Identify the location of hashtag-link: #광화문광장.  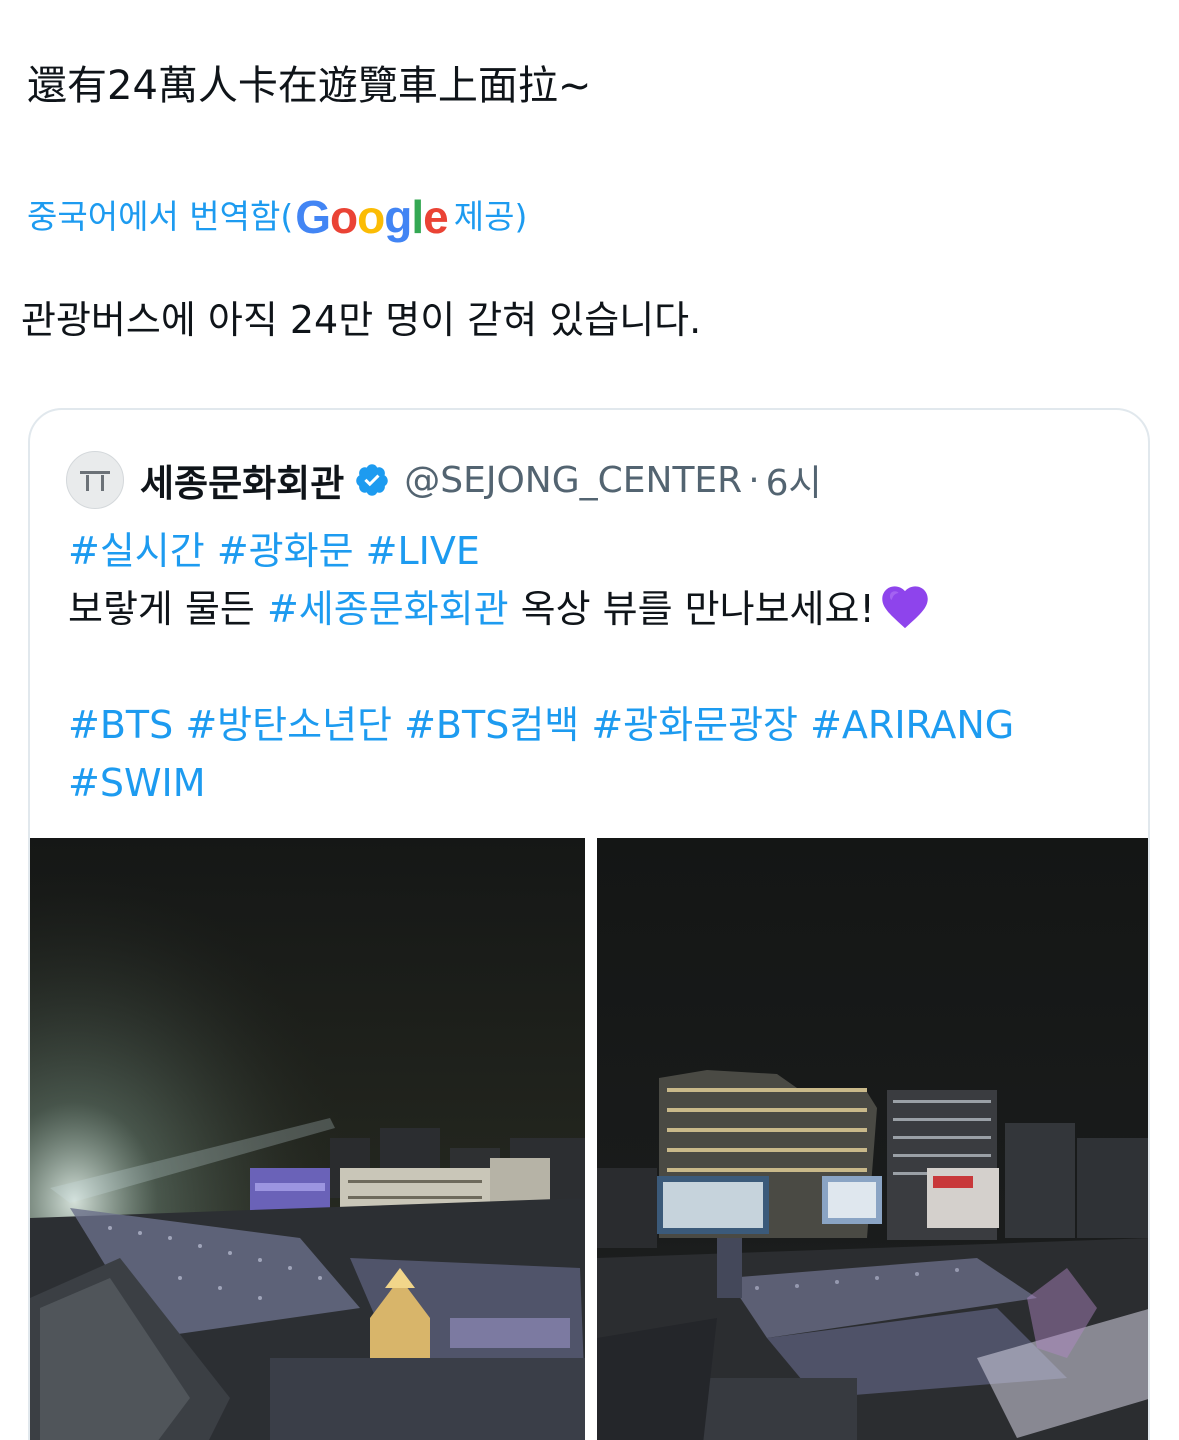
(694, 725).